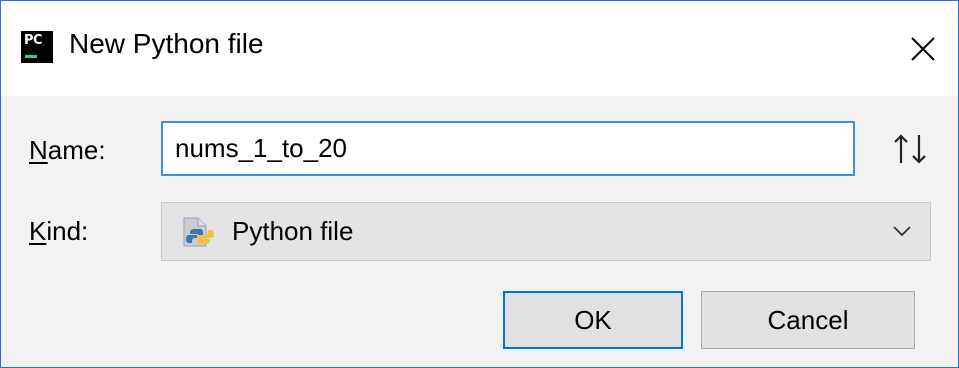  Describe the element at coordinates (593, 320) in the screenshot. I see `ok-button: OK` at that location.